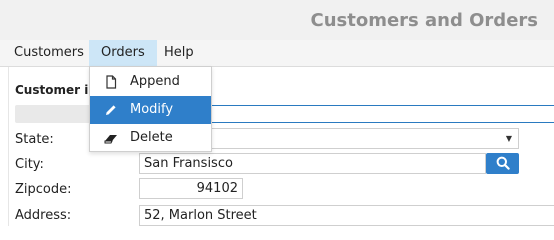 Image resolution: width=554 pixels, height=240 pixels. Describe the element at coordinates (179, 53) in the screenshot. I see `menu-help: Help` at that location.